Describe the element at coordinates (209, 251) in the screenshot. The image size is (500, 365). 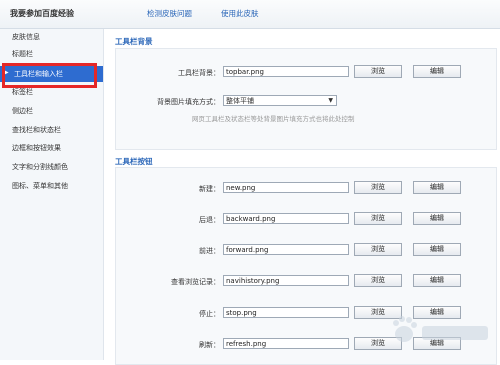
I see `row-label: 前进：` at that location.